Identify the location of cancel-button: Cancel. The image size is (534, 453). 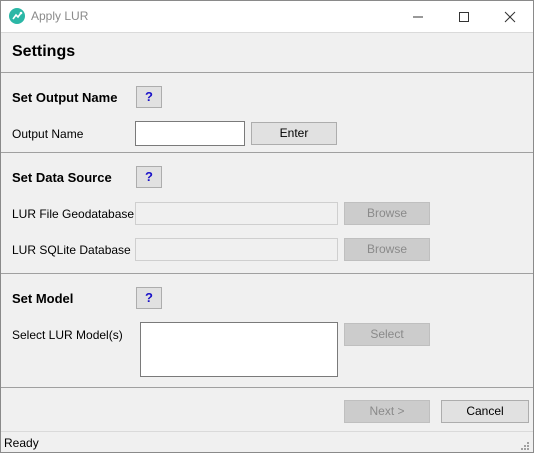
(485, 411).